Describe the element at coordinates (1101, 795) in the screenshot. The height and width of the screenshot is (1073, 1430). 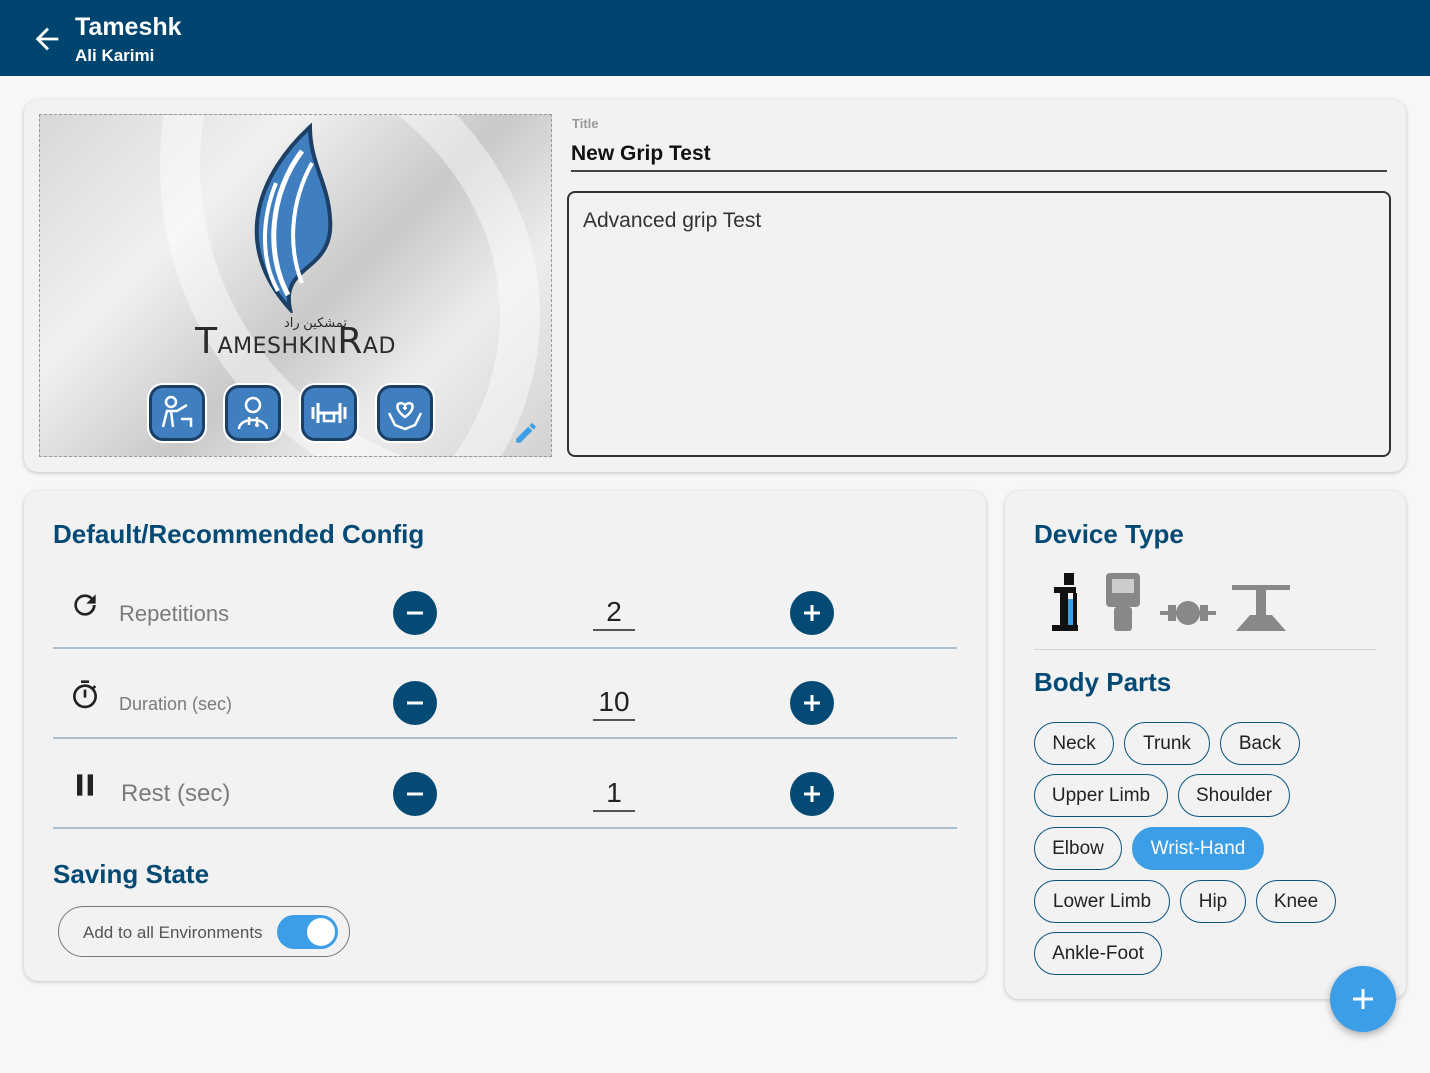
I see `chip-upper-limb: Upper Limb` at that location.